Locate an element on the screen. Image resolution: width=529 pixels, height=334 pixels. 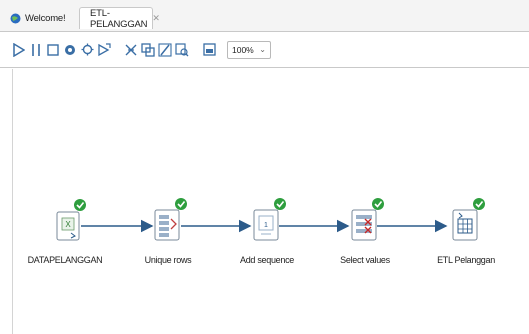
table-output-icon is located at coordinates (465, 225).